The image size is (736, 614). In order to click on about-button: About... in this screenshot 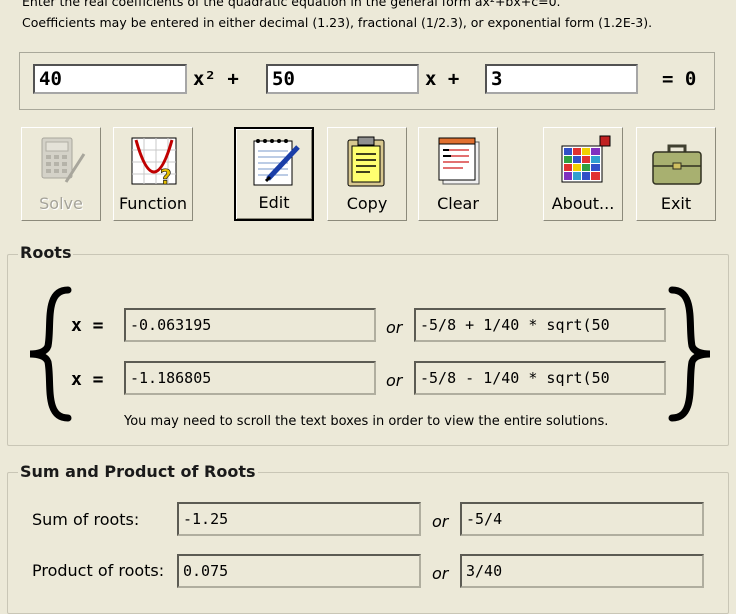, I will do `click(583, 174)`.